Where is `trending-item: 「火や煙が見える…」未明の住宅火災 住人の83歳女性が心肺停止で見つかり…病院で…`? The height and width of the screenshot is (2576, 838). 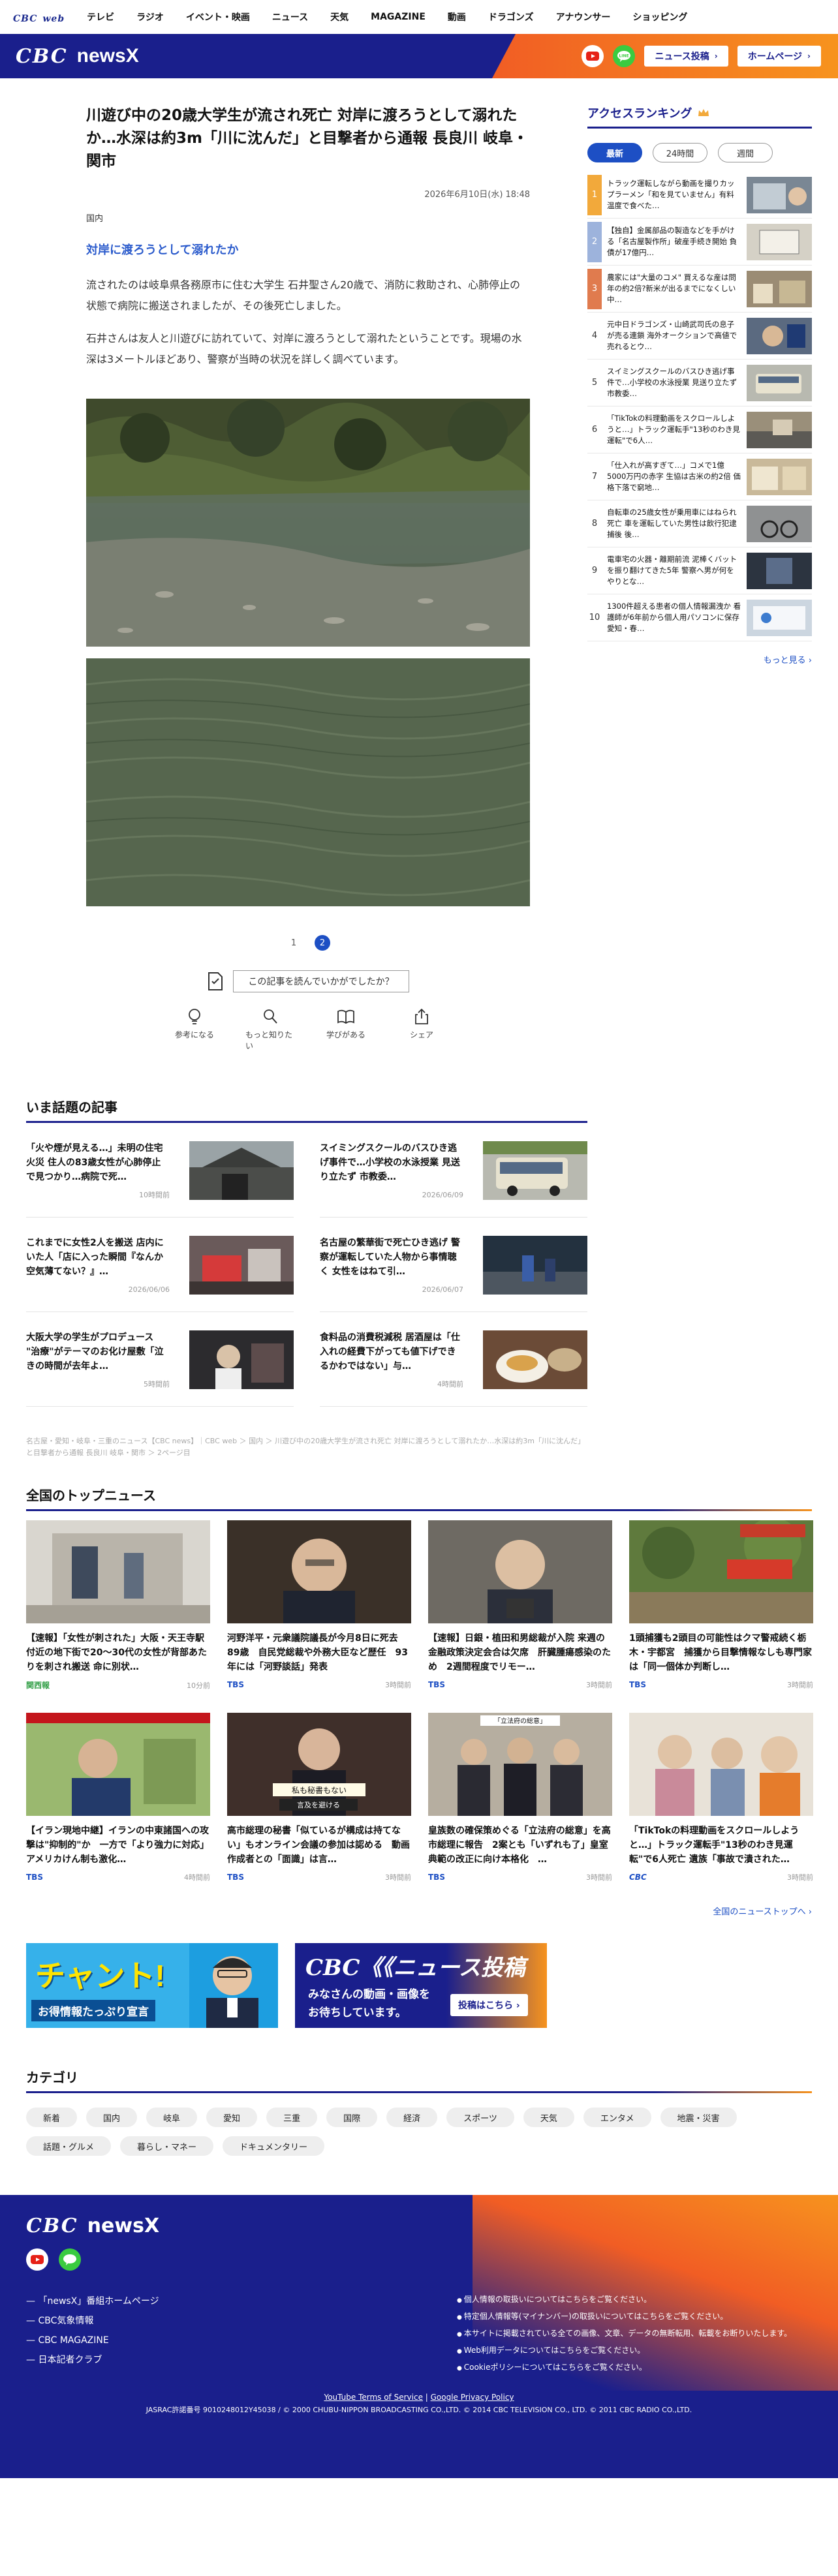 trending-item: 「火や煙が見える…」未明の住宅火災 住人の83歳女性が心肺停止で見つかり…病院で… is located at coordinates (160, 1170).